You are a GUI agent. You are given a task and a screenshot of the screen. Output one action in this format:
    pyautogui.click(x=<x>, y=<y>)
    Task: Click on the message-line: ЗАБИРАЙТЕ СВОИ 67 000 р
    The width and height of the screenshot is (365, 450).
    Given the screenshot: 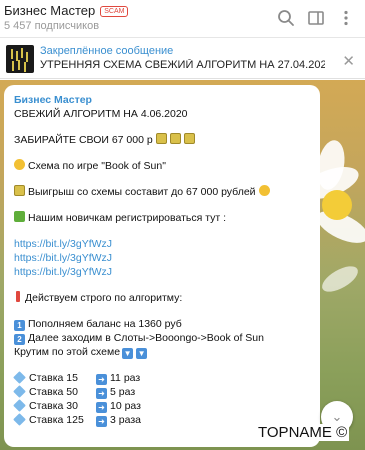 What is the action you would take?
    pyautogui.click(x=162, y=140)
    